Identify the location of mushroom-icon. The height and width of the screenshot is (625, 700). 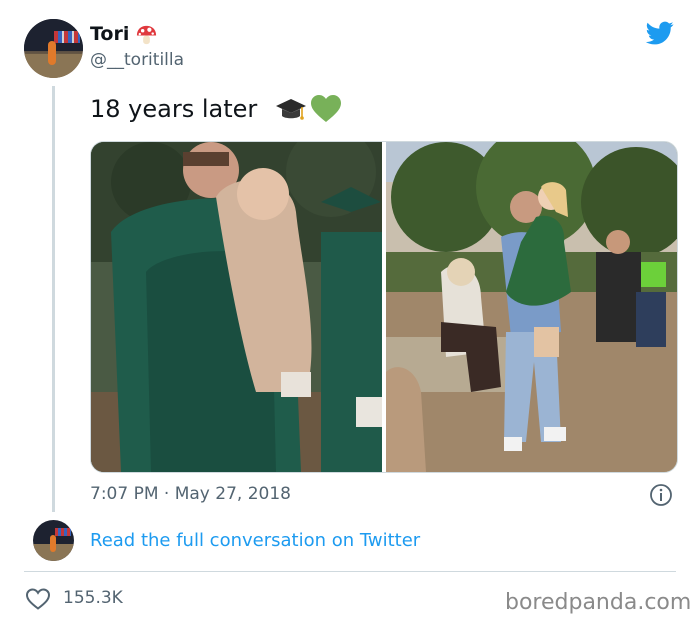
(146, 35).